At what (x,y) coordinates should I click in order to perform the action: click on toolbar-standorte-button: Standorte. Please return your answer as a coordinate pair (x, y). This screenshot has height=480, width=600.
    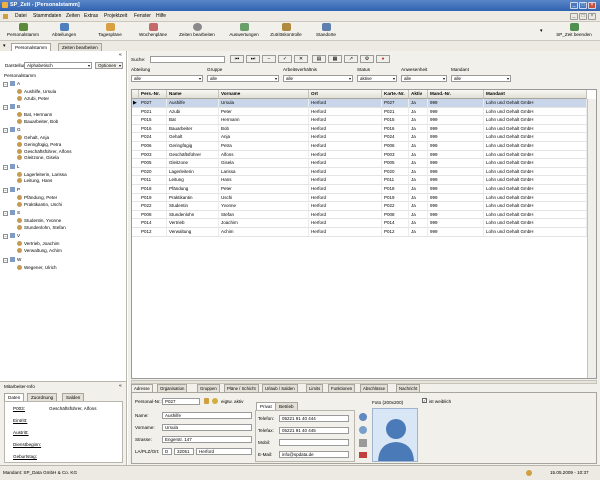
    Looking at the image, I should click on (326, 31).